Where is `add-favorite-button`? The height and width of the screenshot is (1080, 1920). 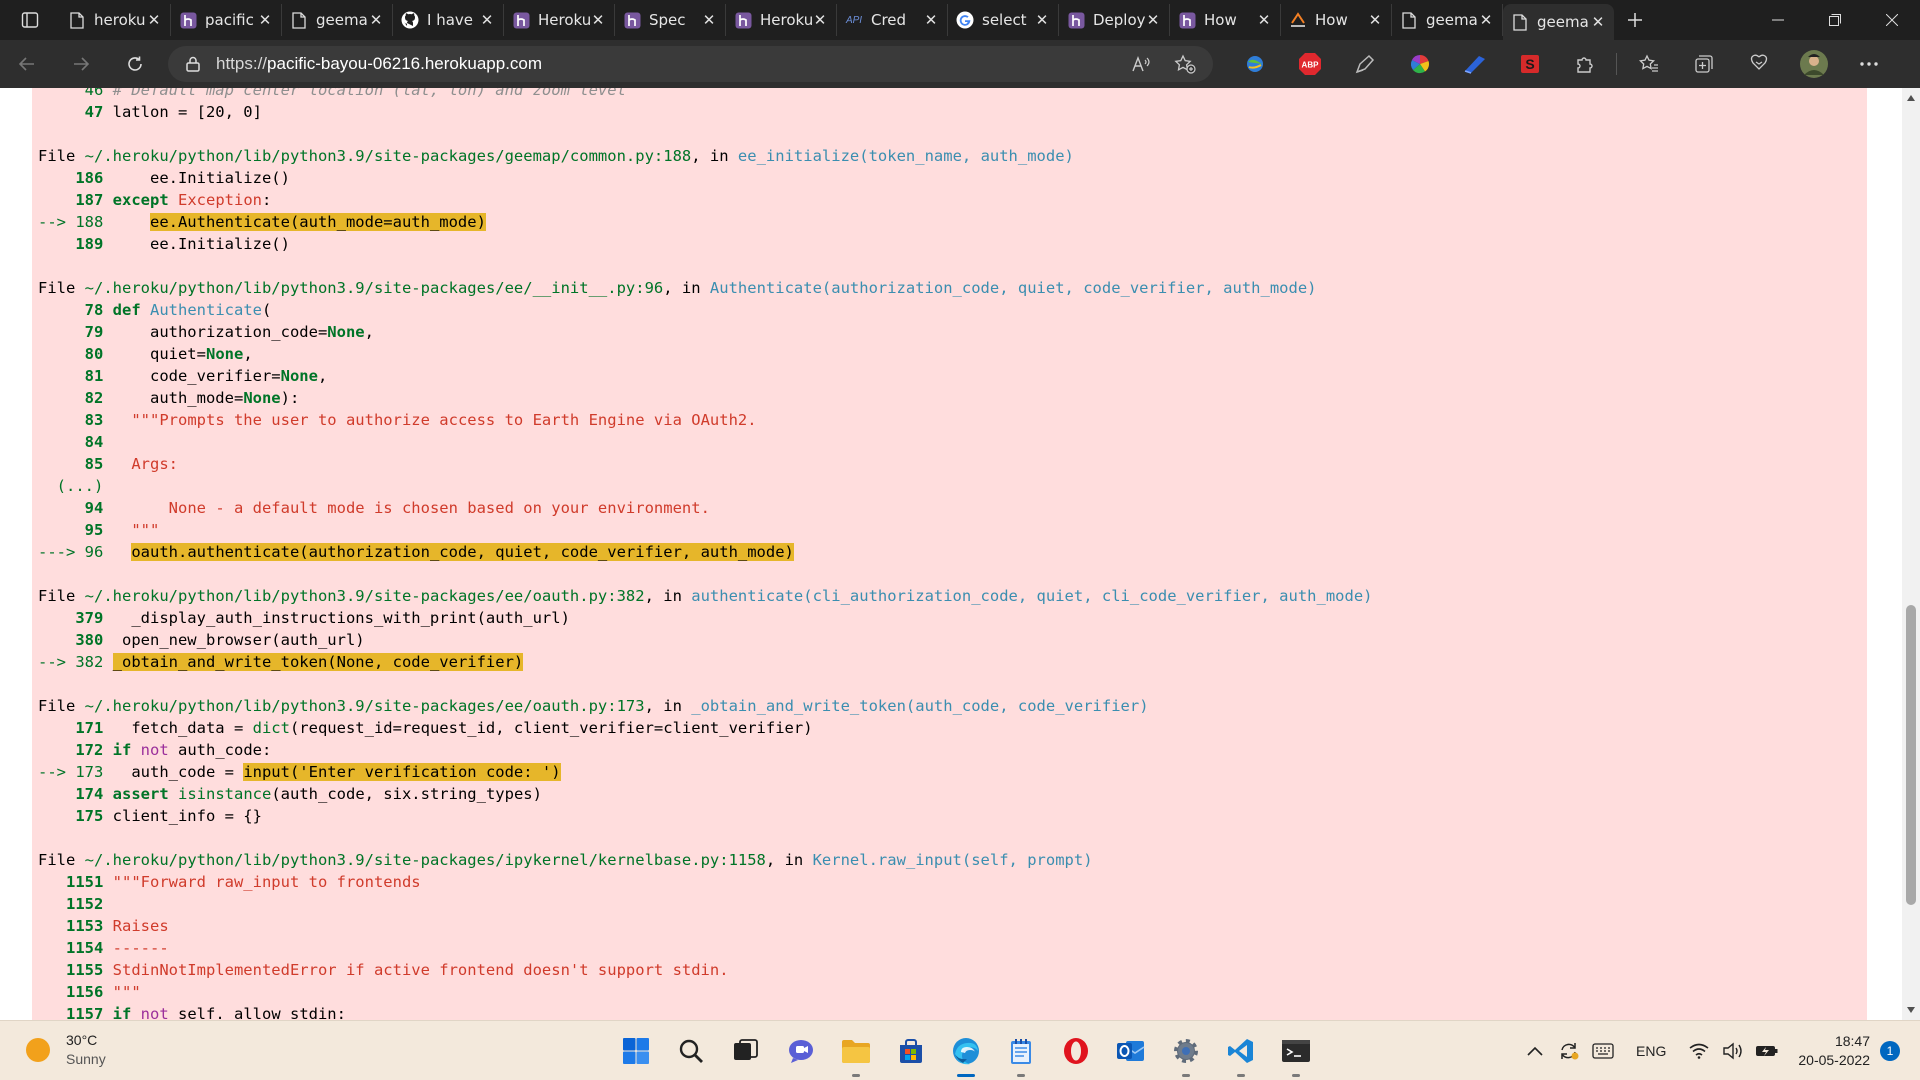
add-favorite-button is located at coordinates (1185, 64).